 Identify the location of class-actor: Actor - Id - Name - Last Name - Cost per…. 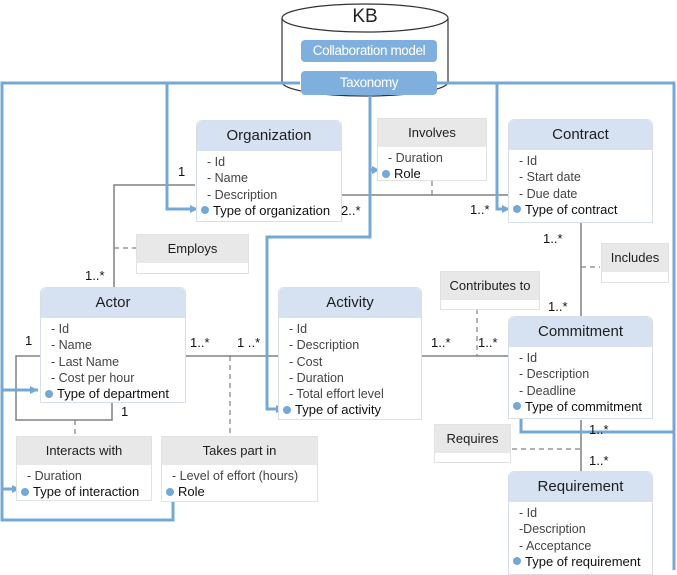
(113, 345).